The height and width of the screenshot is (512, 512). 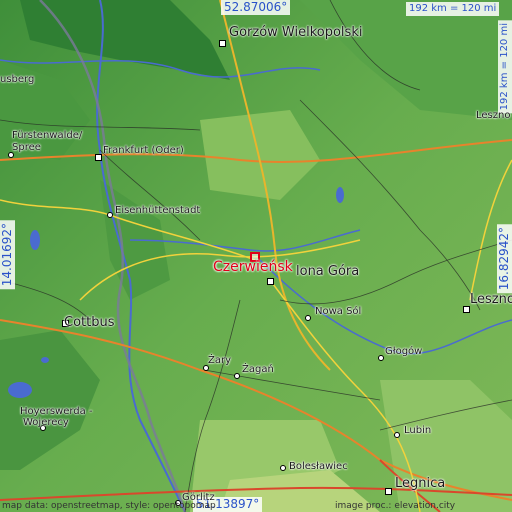 I want to click on city-marker-zagan, so click(x=237, y=376).